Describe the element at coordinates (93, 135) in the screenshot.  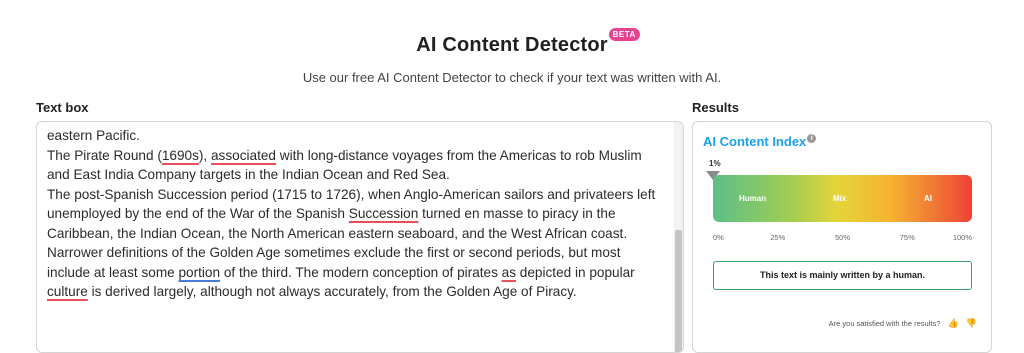
I see `text-line: eastern Pacific.` at that location.